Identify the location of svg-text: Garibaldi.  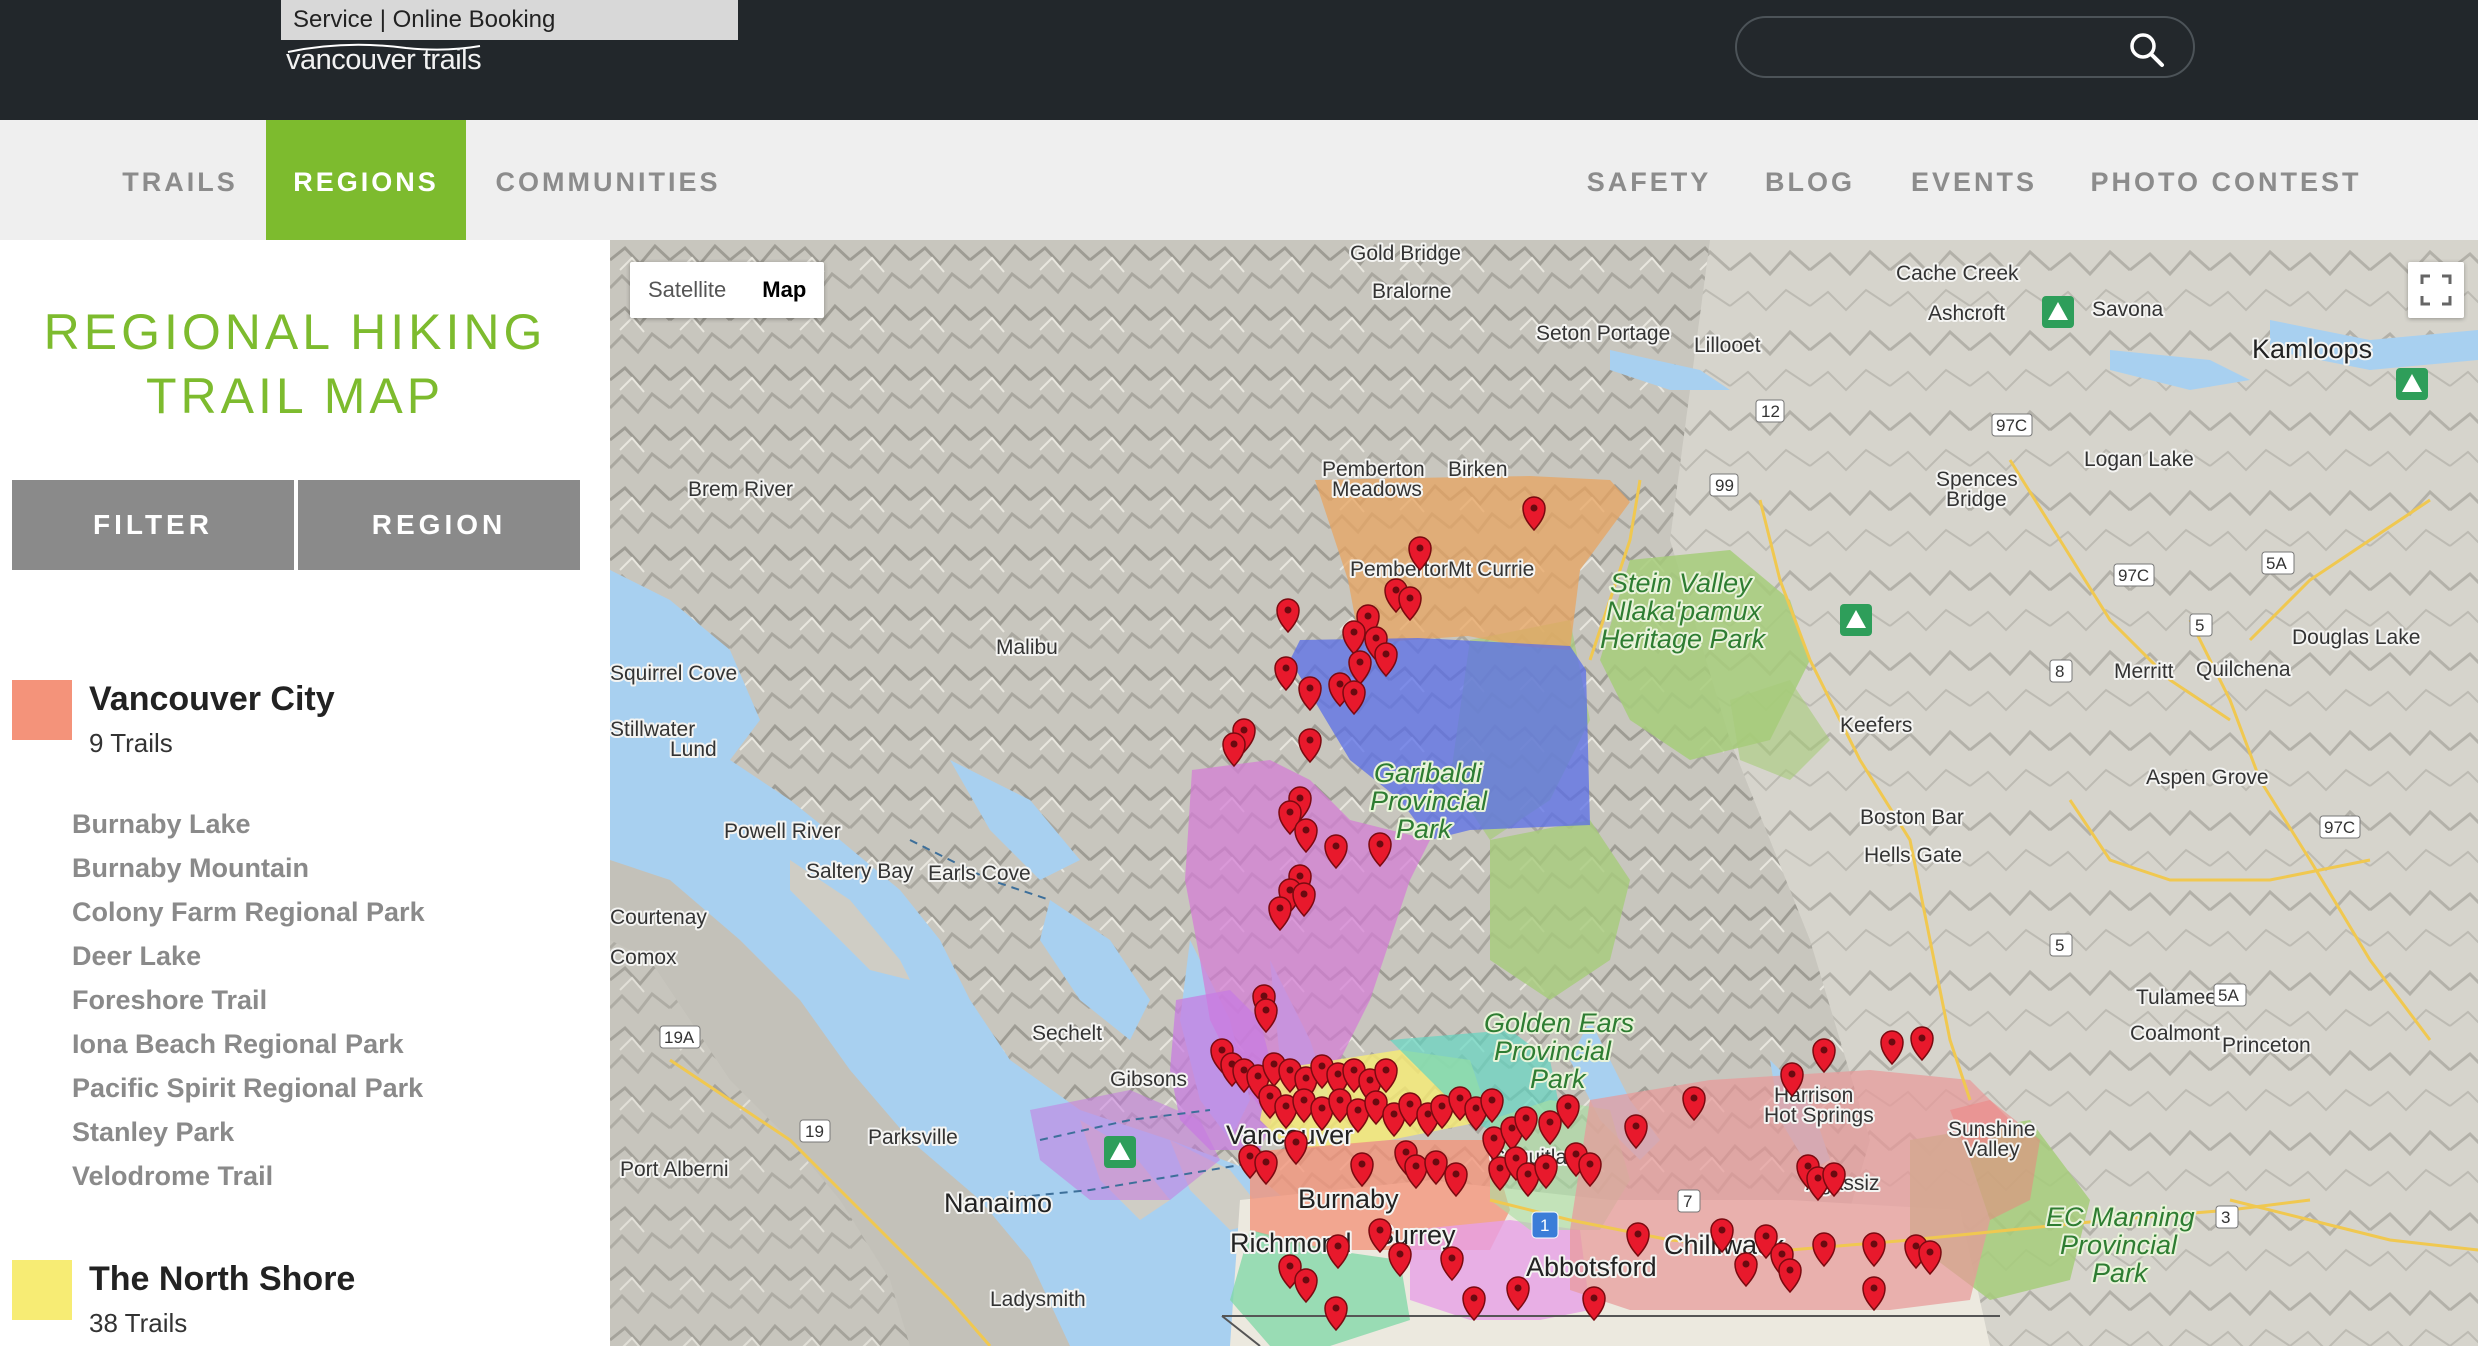
(1428, 773).